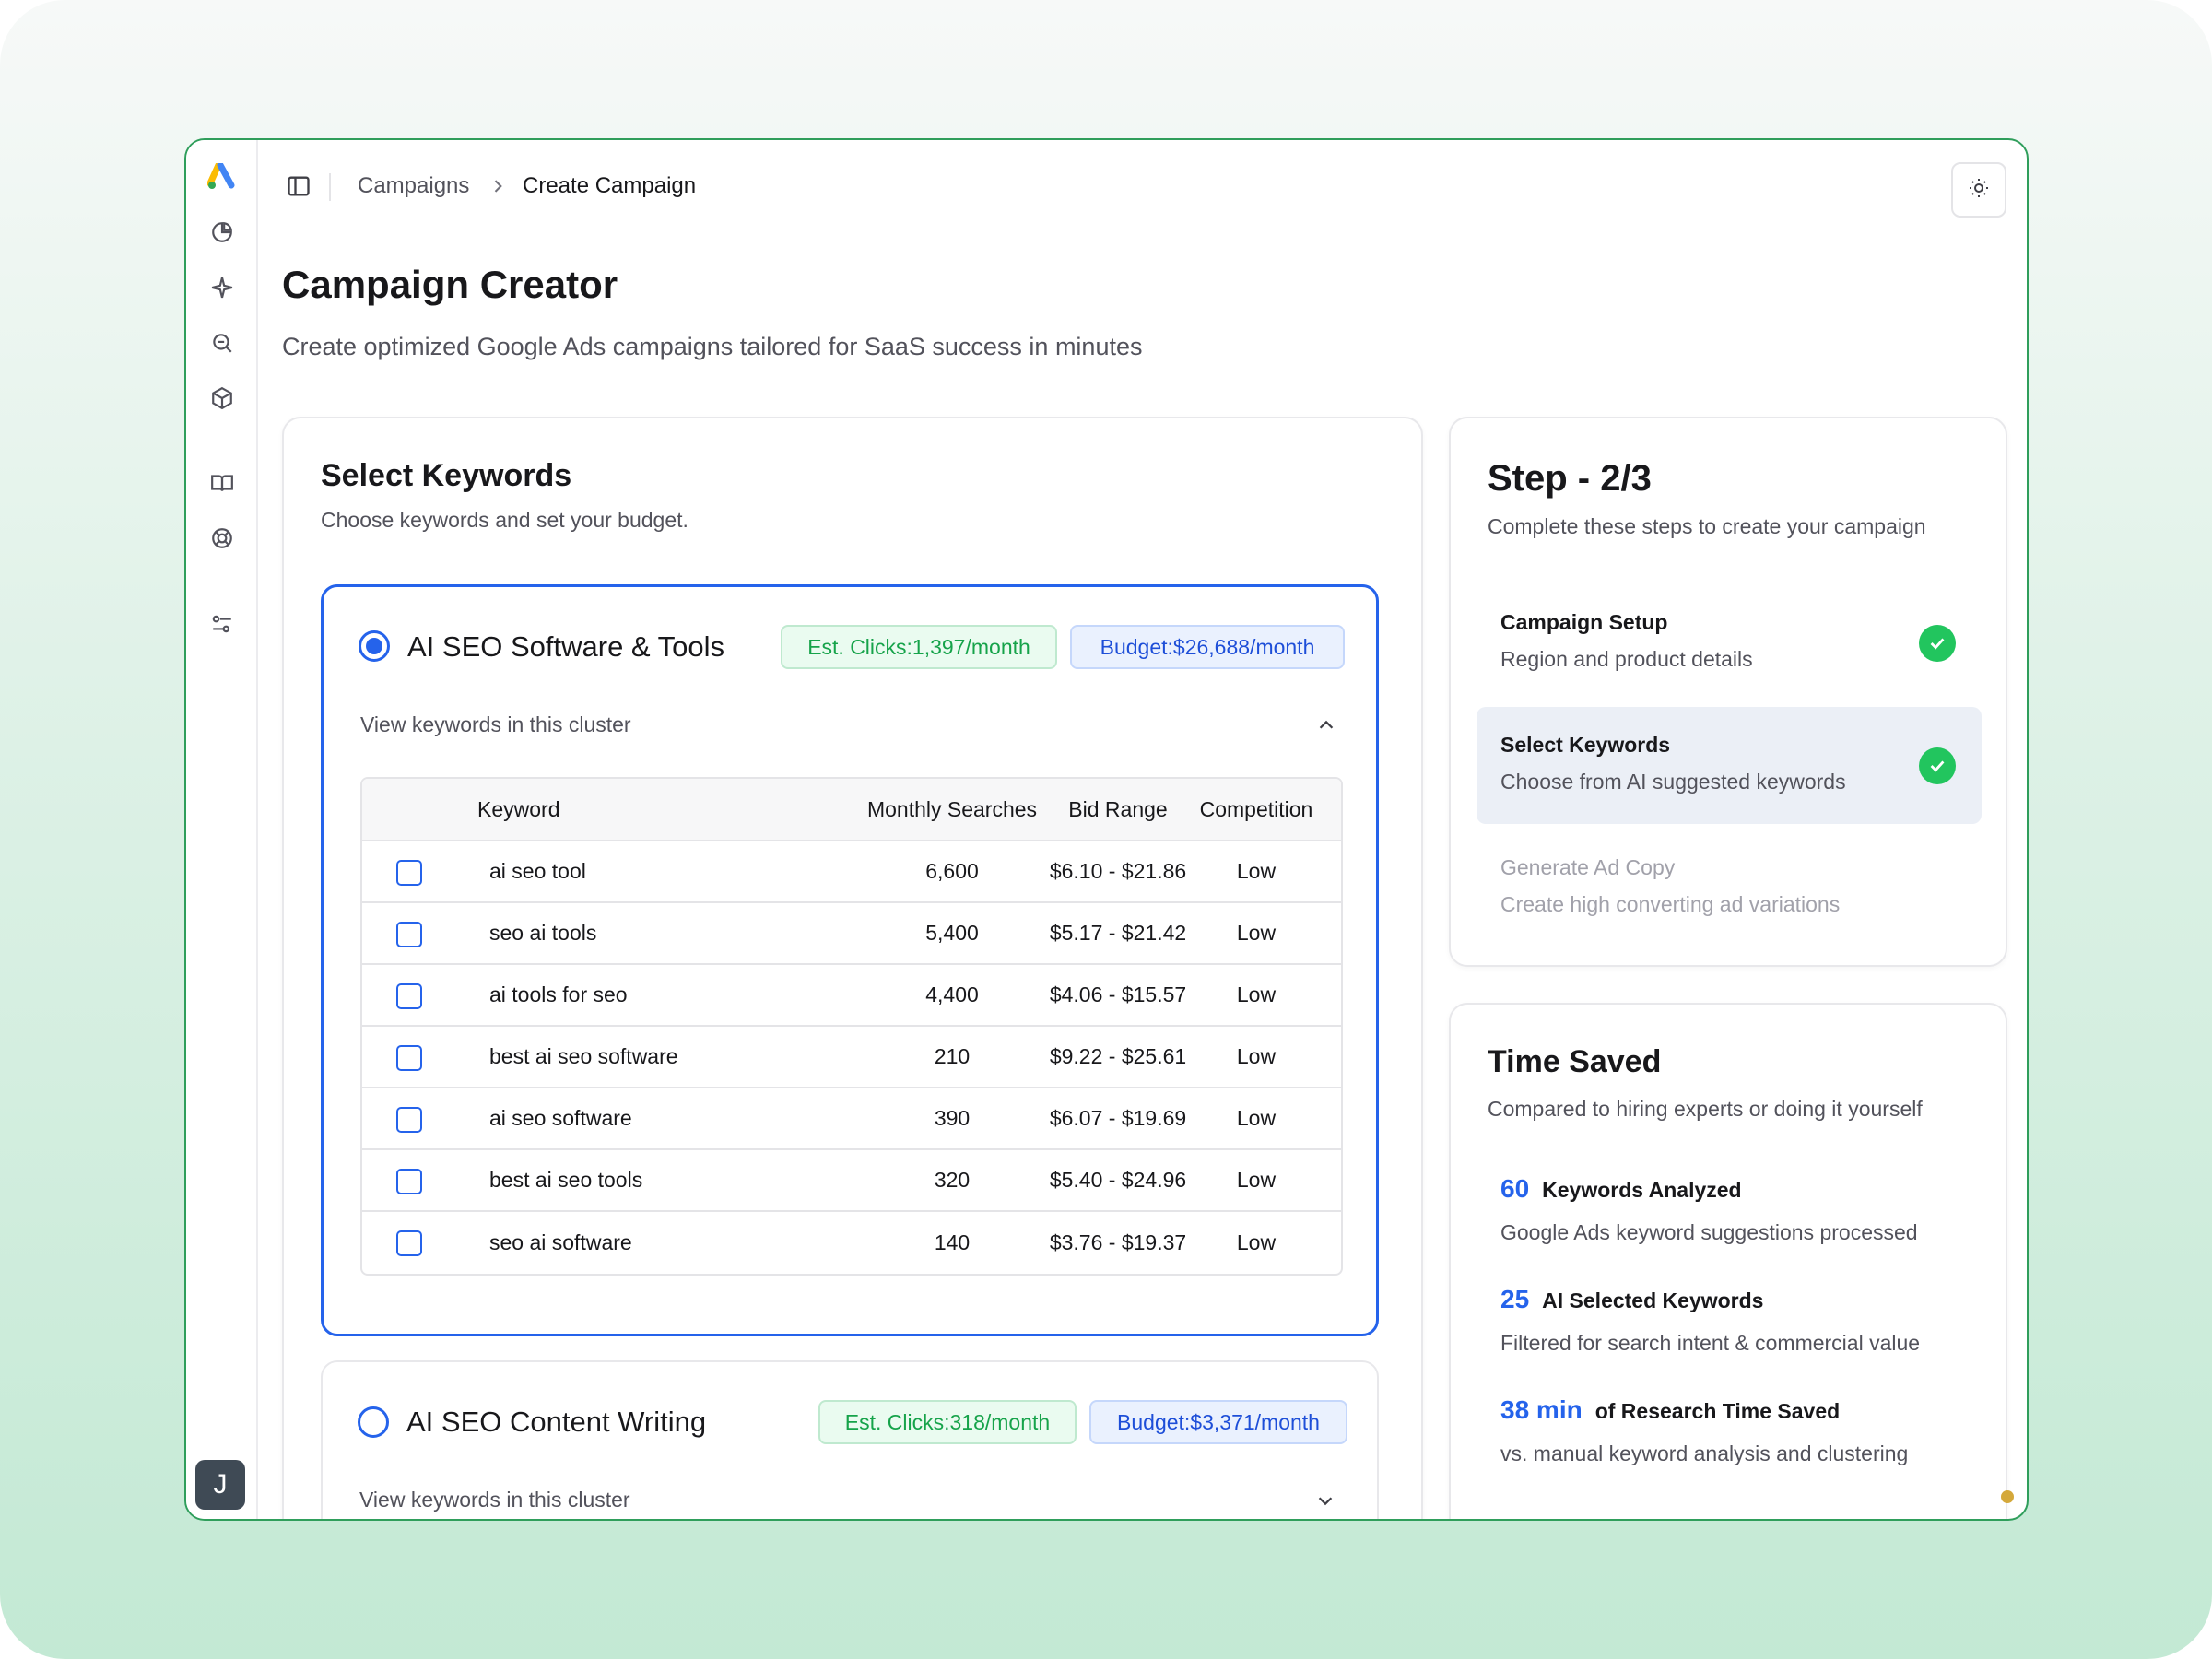 Image resolution: width=2212 pixels, height=1659 pixels. I want to click on resize-handle-dot, so click(2007, 1496).